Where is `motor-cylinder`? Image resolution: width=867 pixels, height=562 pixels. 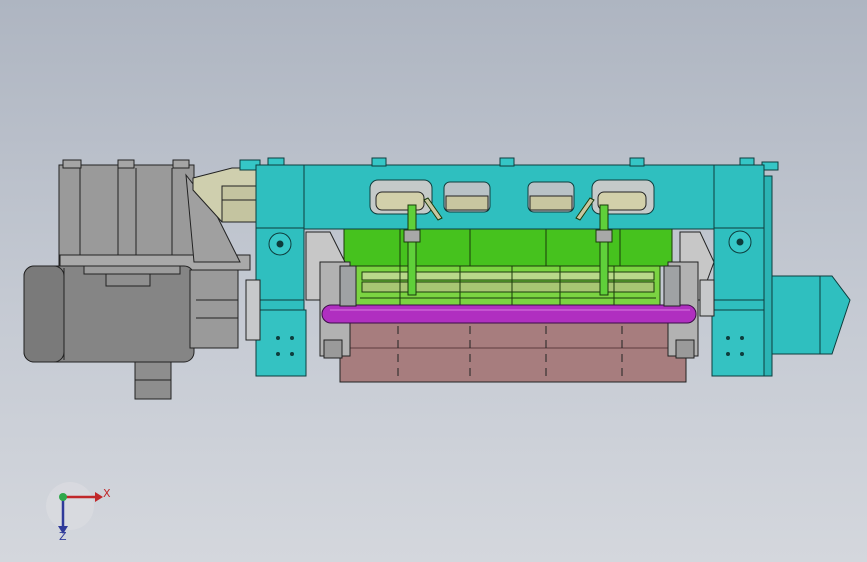 motor-cylinder is located at coordinates (131, 332).